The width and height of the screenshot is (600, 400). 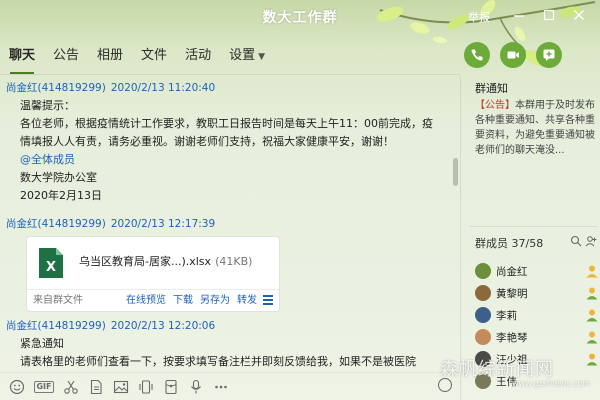 I want to click on more-icon, so click(x=221, y=387).